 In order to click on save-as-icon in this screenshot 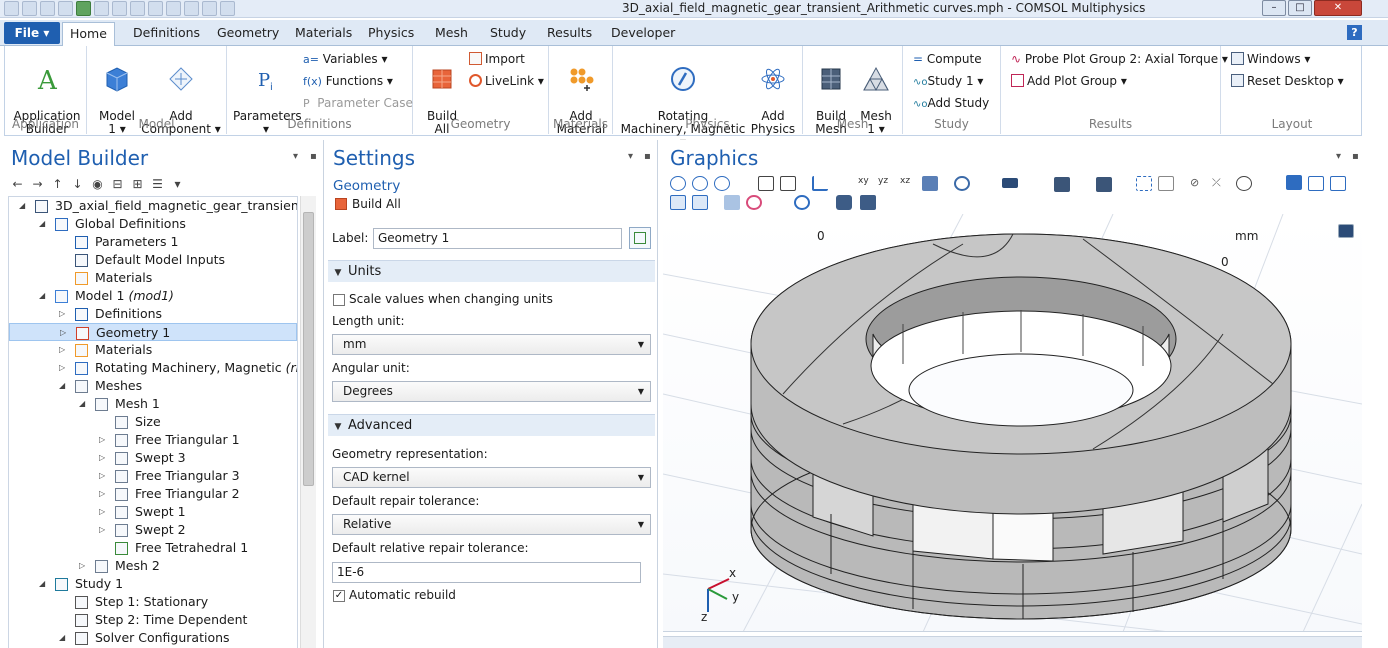, I will do `click(65, 8)`.